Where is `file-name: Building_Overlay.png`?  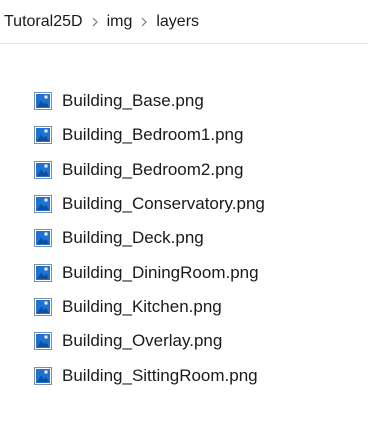
file-name: Building_Overlay.png is located at coordinates (142, 341).